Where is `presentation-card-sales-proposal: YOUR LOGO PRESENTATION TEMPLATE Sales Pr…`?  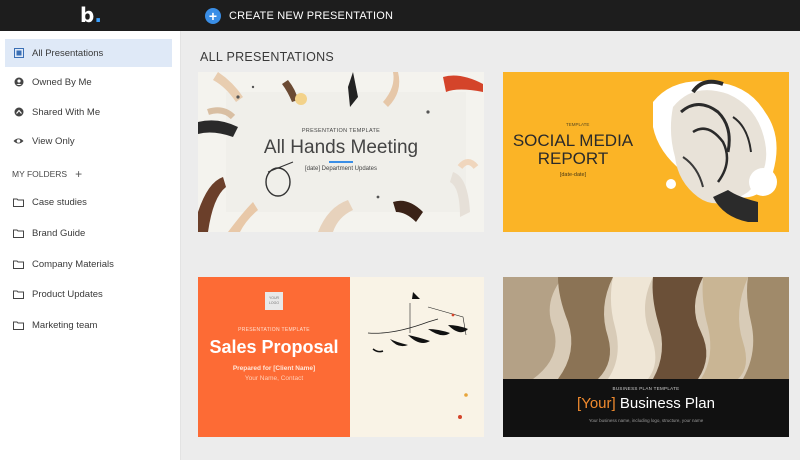 presentation-card-sales-proposal: YOUR LOGO PRESENTATION TEMPLATE Sales Pr… is located at coordinates (341, 357).